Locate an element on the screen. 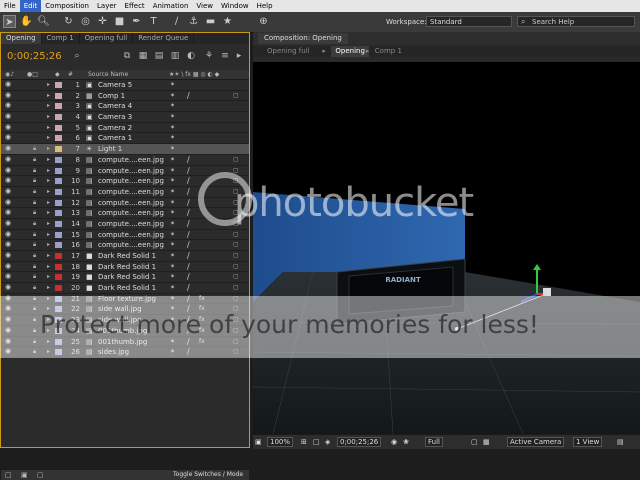  layer-row: ◉ ▸ ▣ ✶ 5 Camera 2 is located at coordinates (125, 128).